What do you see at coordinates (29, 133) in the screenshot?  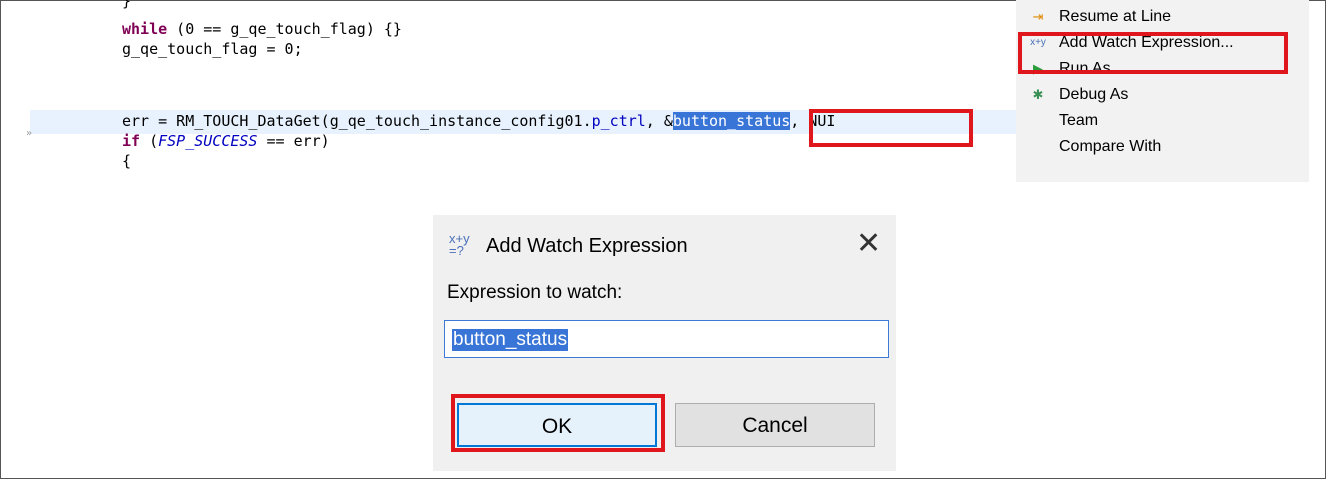 I see `gutter-marker: »` at bounding box center [29, 133].